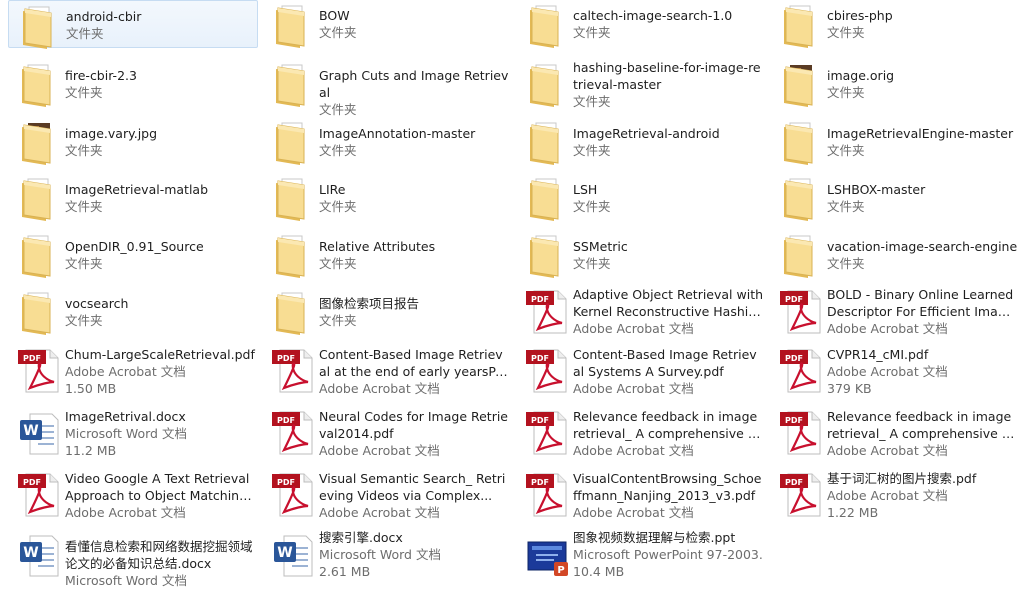 The height and width of the screenshot is (589, 1019). Describe the element at coordinates (397, 133) in the screenshot. I see `item-name: ImageAnnotation-master` at that location.